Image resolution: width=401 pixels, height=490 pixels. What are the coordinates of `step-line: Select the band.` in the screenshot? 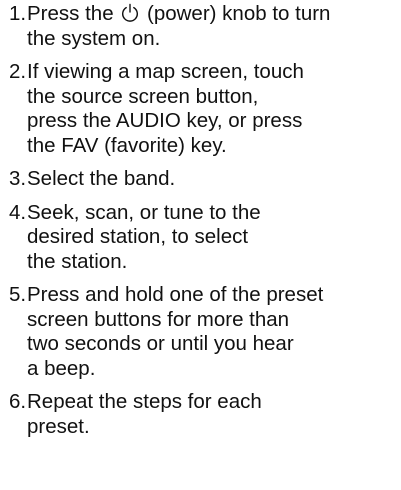 It's located at (101, 178).